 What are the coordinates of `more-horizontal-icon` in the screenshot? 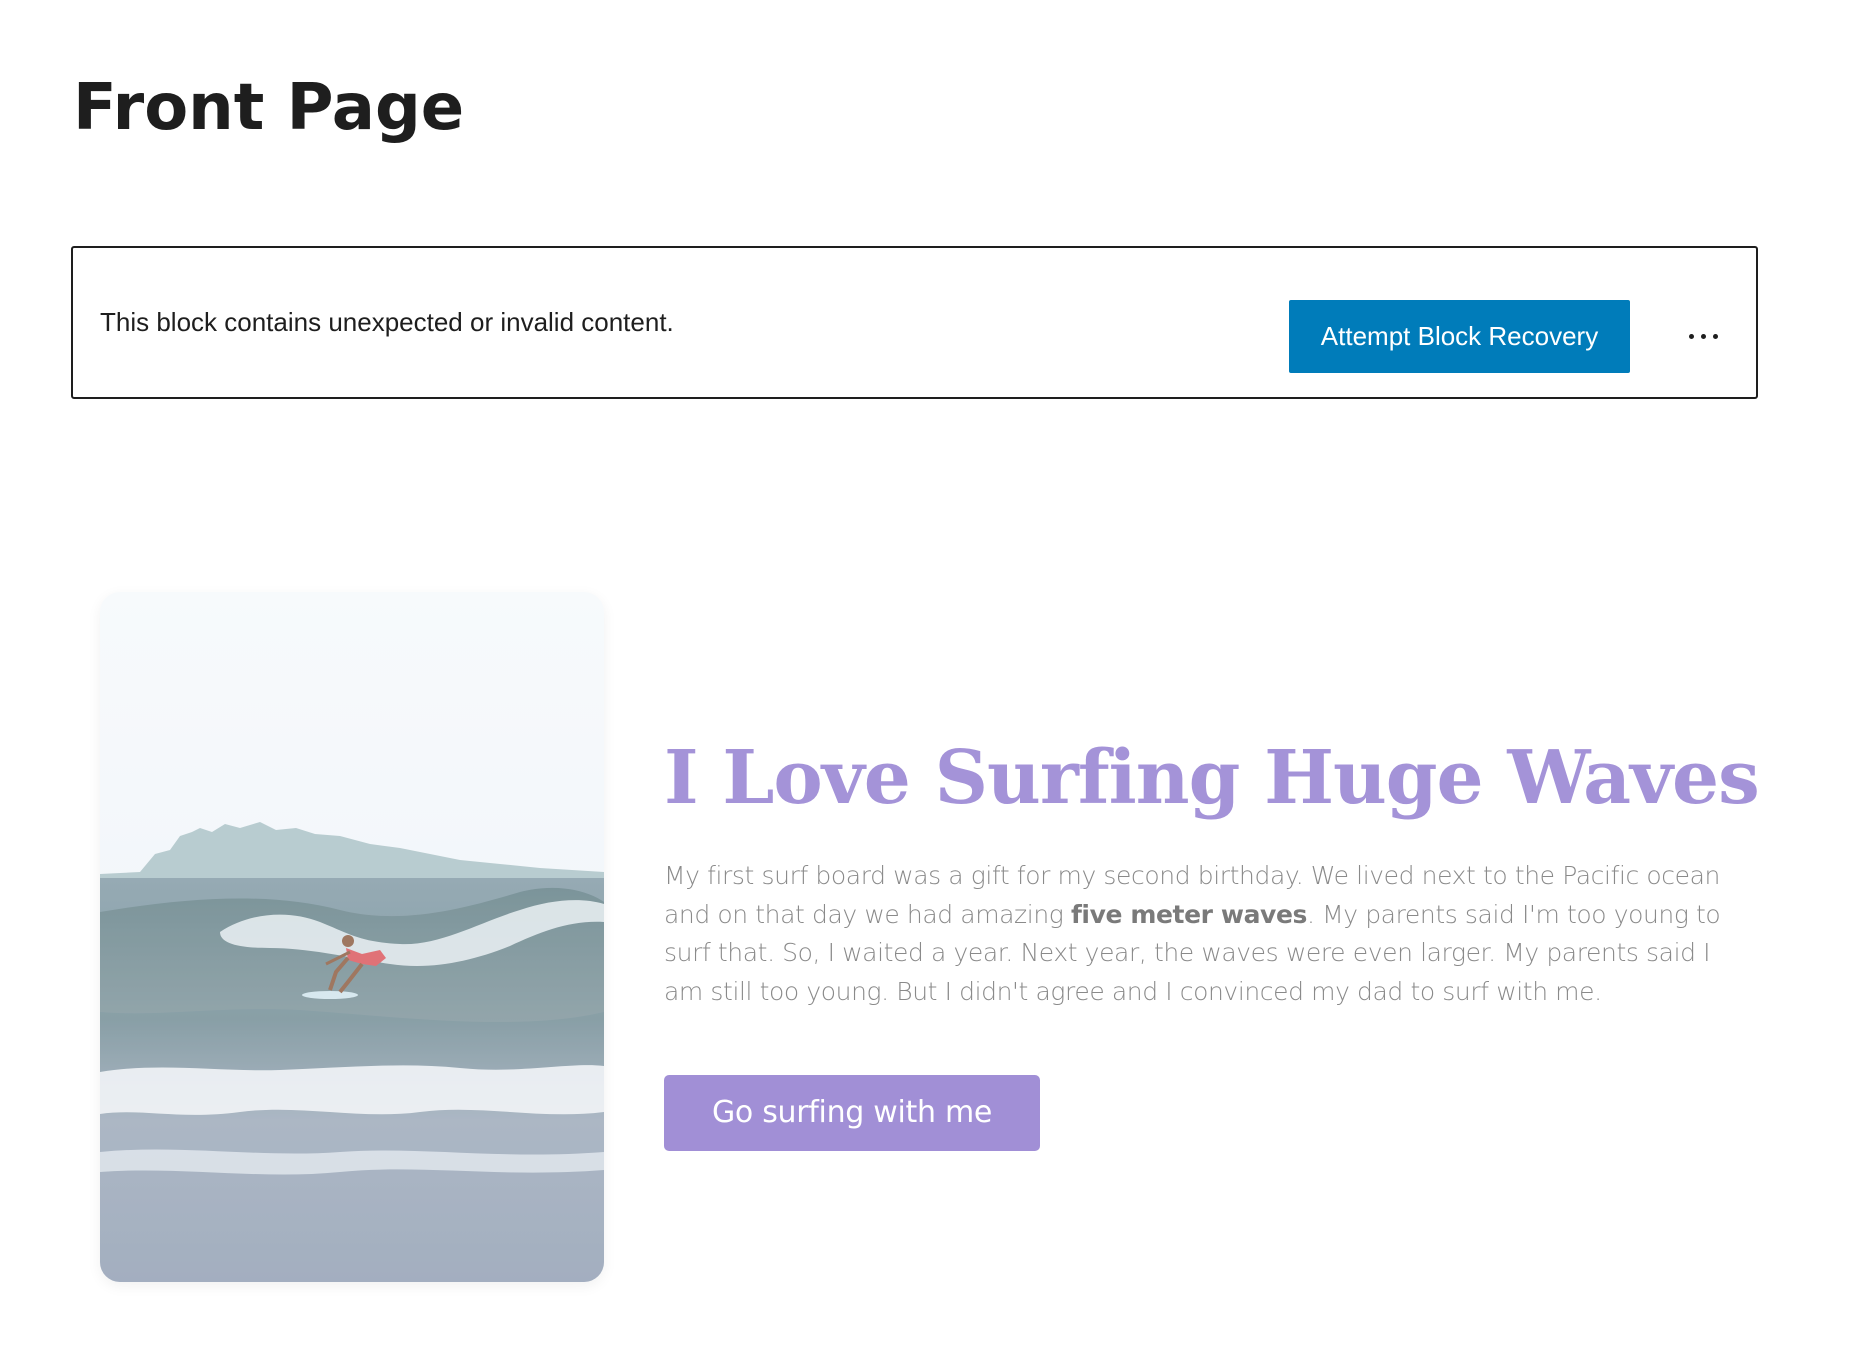 It's located at (1703, 336).